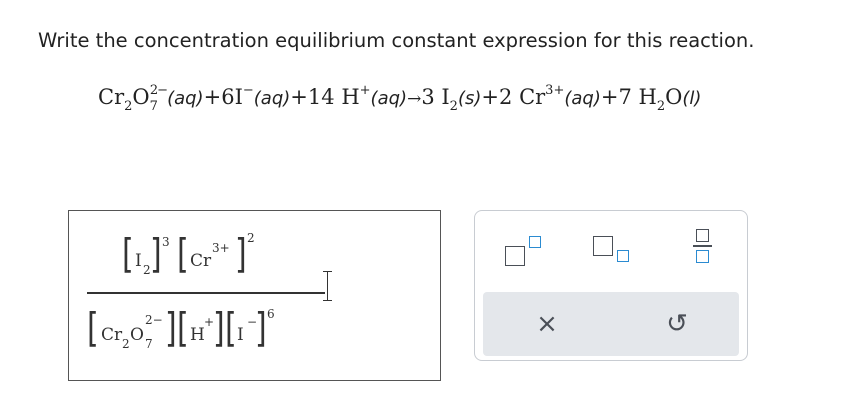 Image resolution: width=850 pixels, height=410 pixels. Describe the element at coordinates (703, 249) in the screenshot. I see `fraction-box-icon` at that location.